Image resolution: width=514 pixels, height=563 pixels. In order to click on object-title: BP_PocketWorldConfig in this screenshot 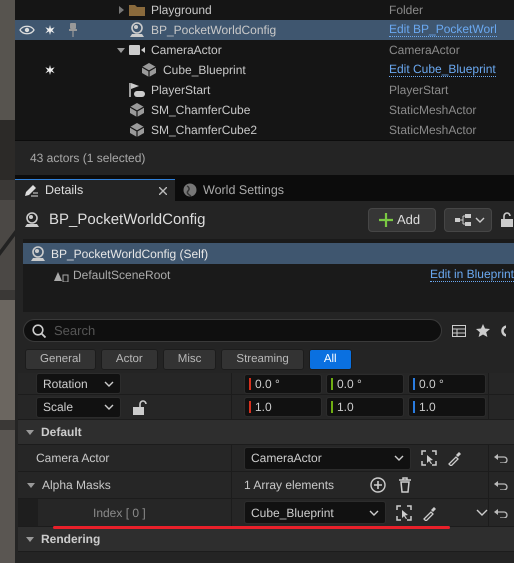, I will do `click(127, 220)`.